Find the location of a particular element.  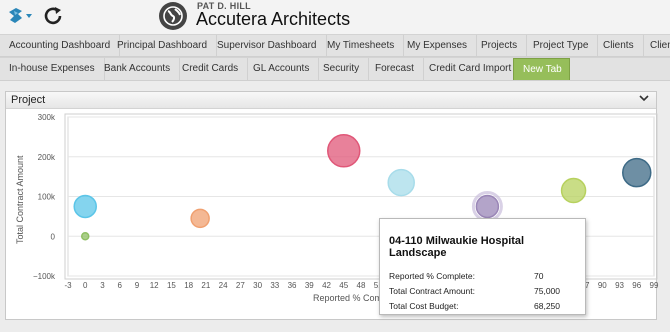

y-tick-label: −100k is located at coordinates (44, 276).